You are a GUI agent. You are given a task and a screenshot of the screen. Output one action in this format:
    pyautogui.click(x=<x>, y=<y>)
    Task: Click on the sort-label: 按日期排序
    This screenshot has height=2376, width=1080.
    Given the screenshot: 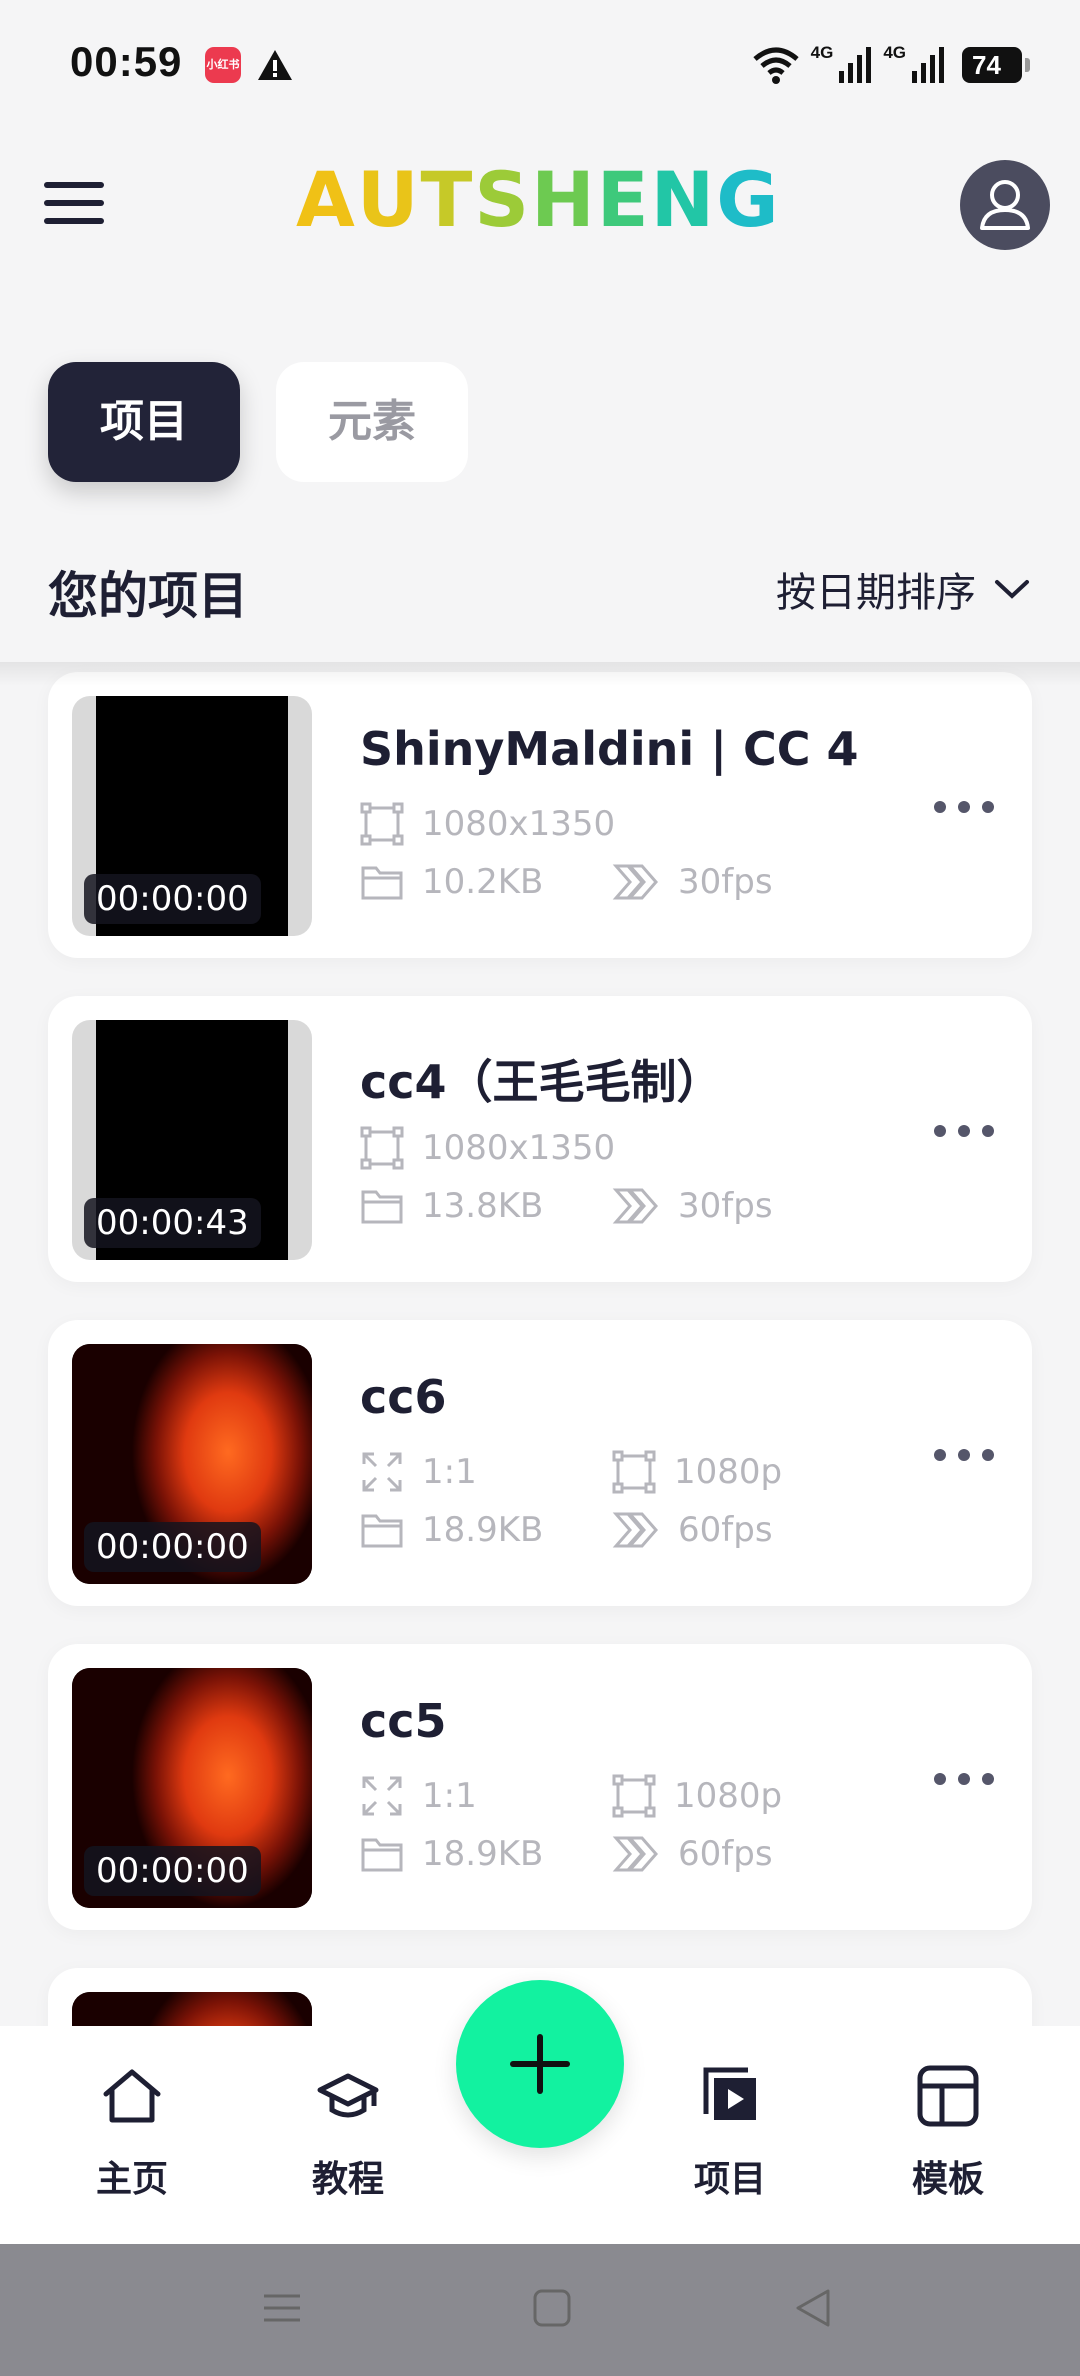 What is the action you would take?
    pyautogui.click(x=876, y=593)
    